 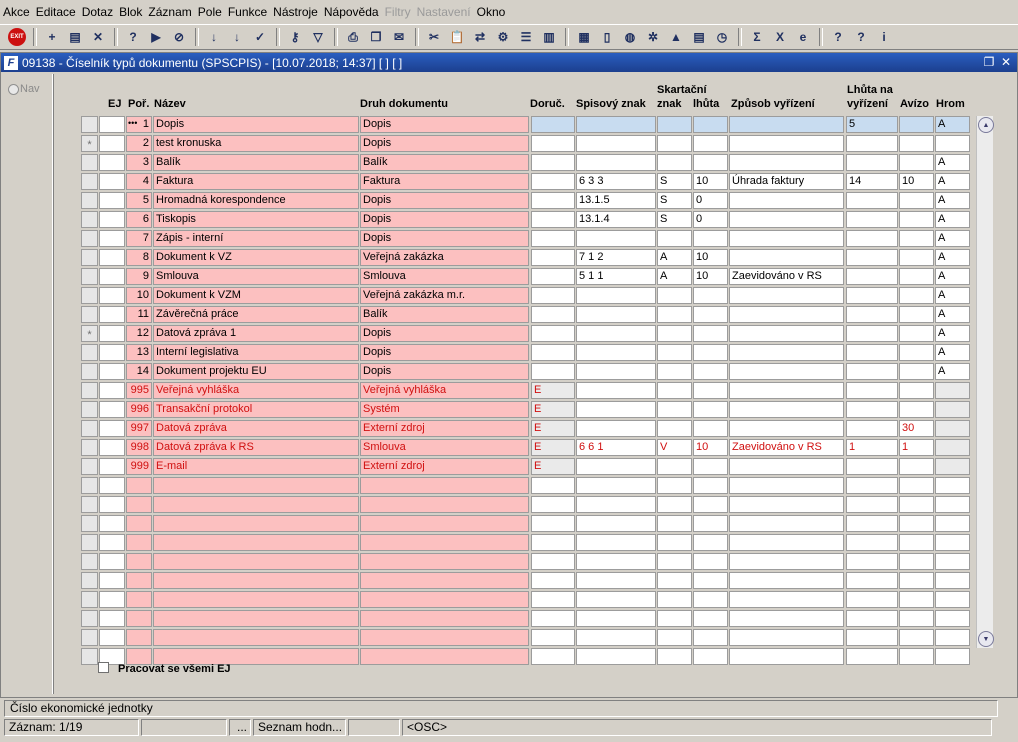 I want to click on filter-icon: ▽, so click(x=318, y=37).